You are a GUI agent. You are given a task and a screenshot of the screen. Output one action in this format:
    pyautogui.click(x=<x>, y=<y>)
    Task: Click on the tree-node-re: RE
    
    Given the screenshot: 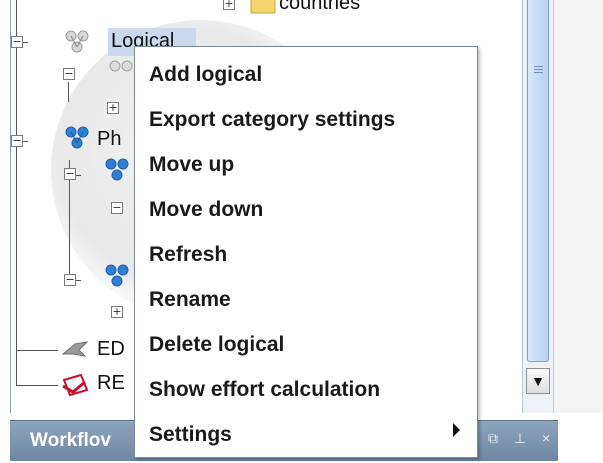 What is the action you would take?
    pyautogui.click(x=111, y=383)
    